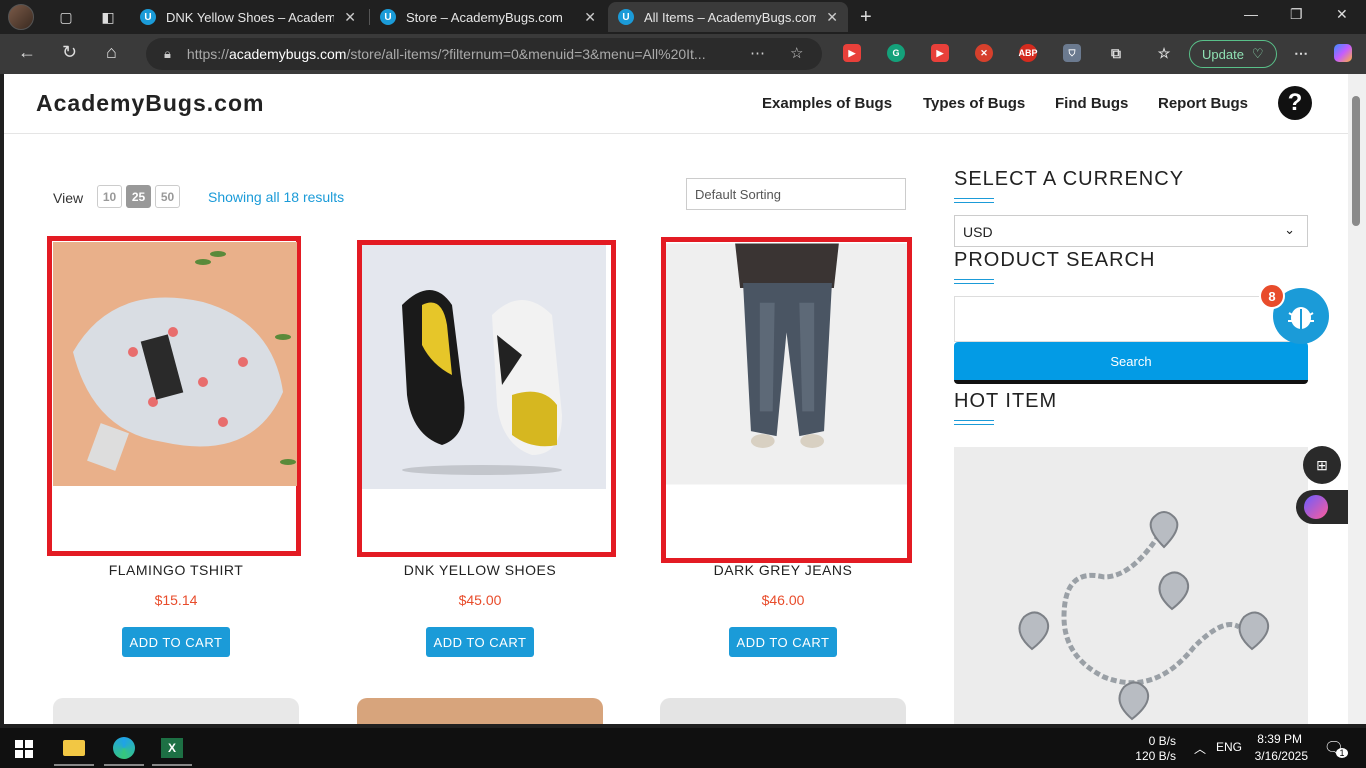 The width and height of the screenshot is (1366, 768). I want to click on back-icon: ←, so click(27, 52).